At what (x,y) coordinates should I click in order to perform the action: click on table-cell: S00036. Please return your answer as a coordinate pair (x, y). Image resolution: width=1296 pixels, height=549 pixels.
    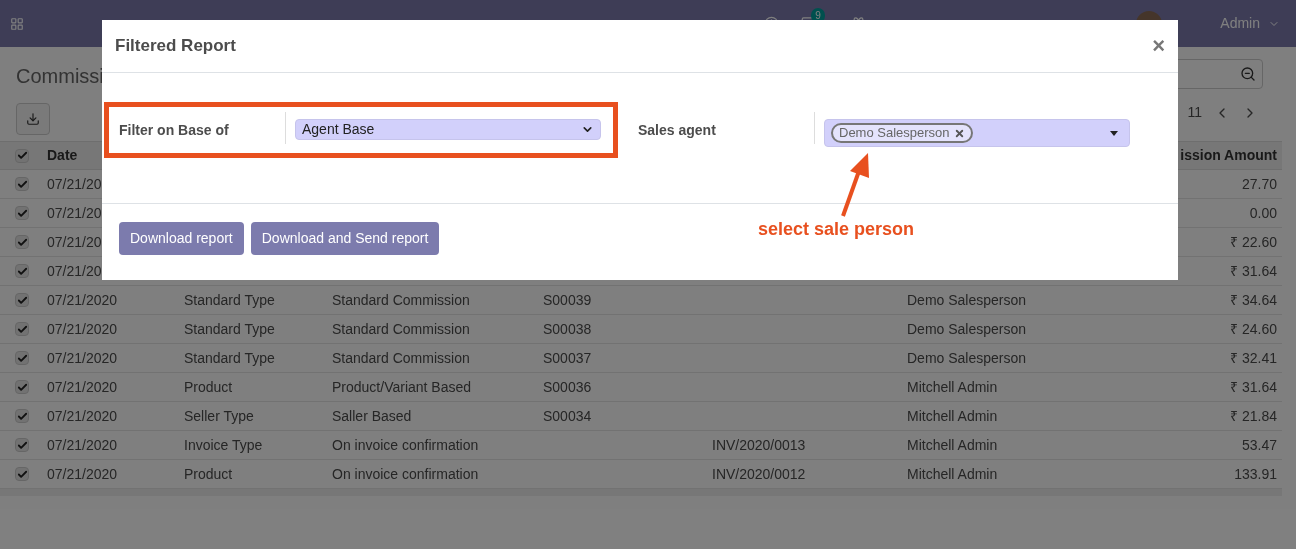
    Looking at the image, I should click on (567, 386).